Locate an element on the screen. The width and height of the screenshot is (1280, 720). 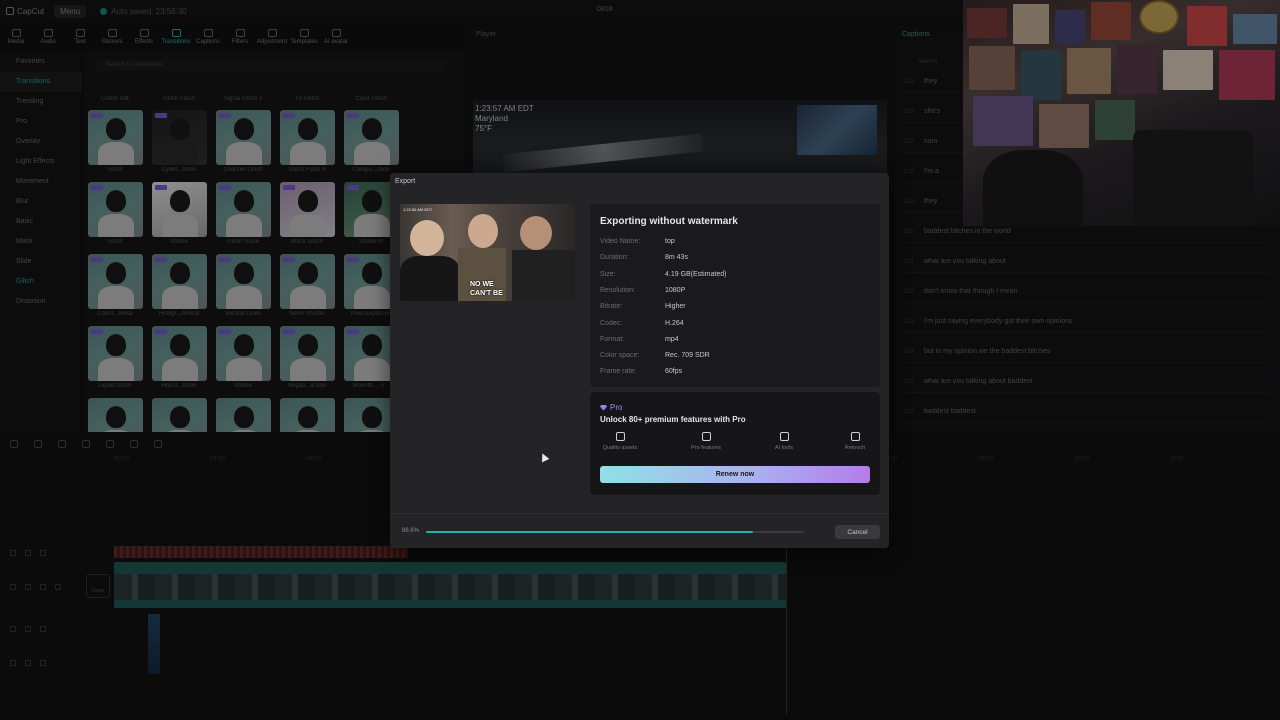
diamond-icon is located at coordinates (603, 407).